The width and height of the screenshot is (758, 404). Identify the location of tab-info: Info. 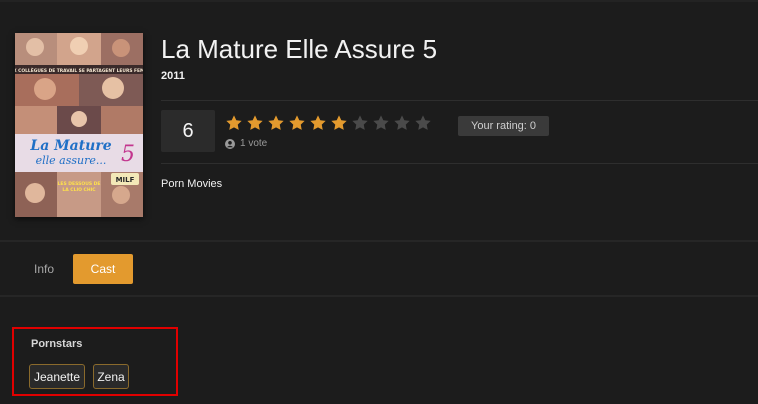
(44, 269).